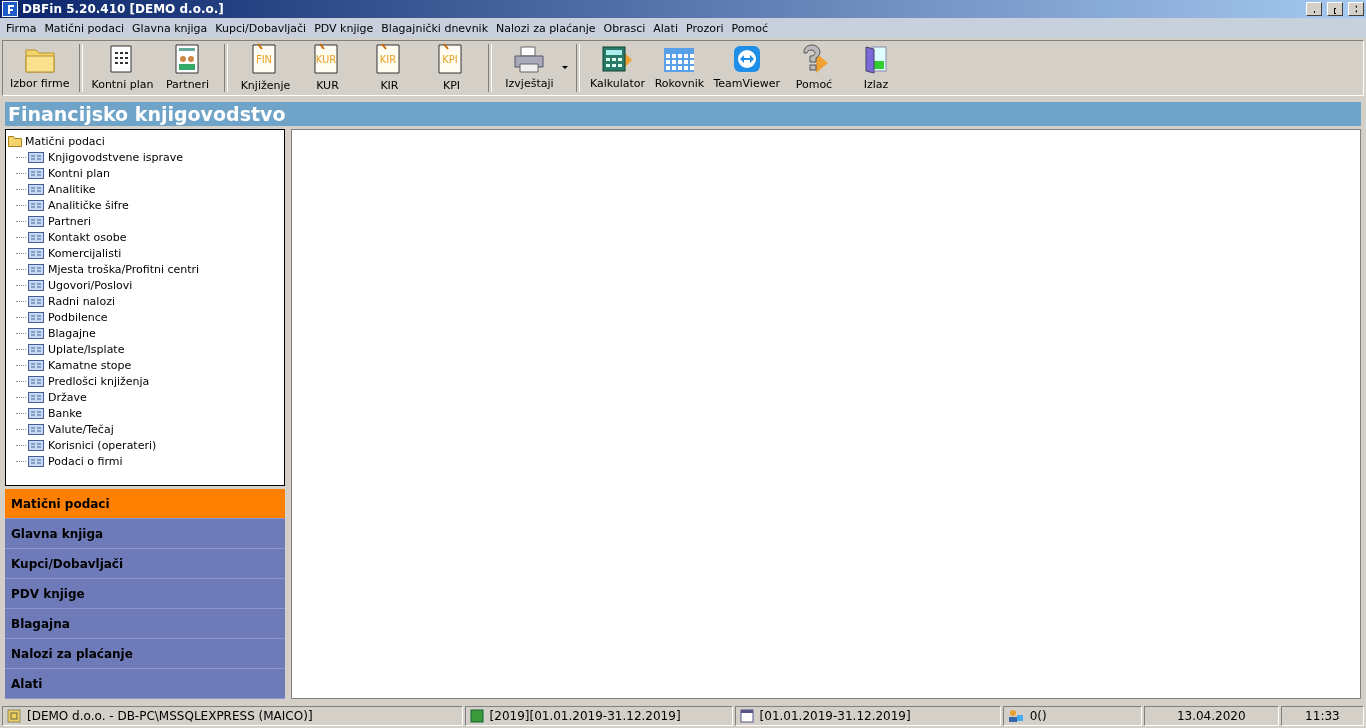 The image size is (1366, 728). What do you see at coordinates (451, 68) in the screenshot?
I see `toolbar-button: KPI KPI` at bounding box center [451, 68].